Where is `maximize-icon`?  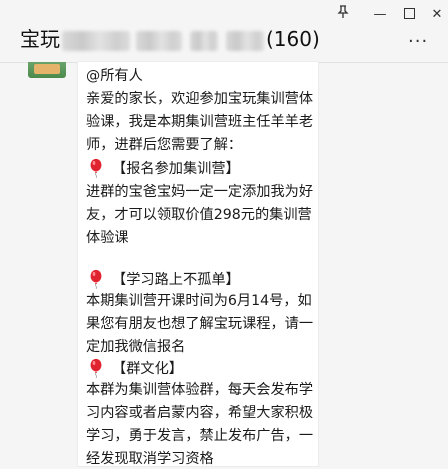 maximize-icon is located at coordinates (409, 13).